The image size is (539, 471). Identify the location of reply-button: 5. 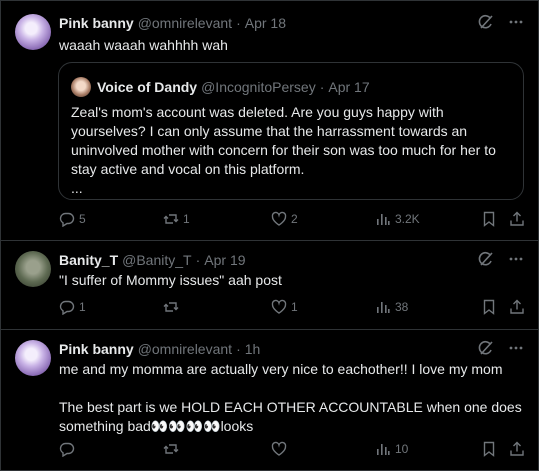
(72, 219).